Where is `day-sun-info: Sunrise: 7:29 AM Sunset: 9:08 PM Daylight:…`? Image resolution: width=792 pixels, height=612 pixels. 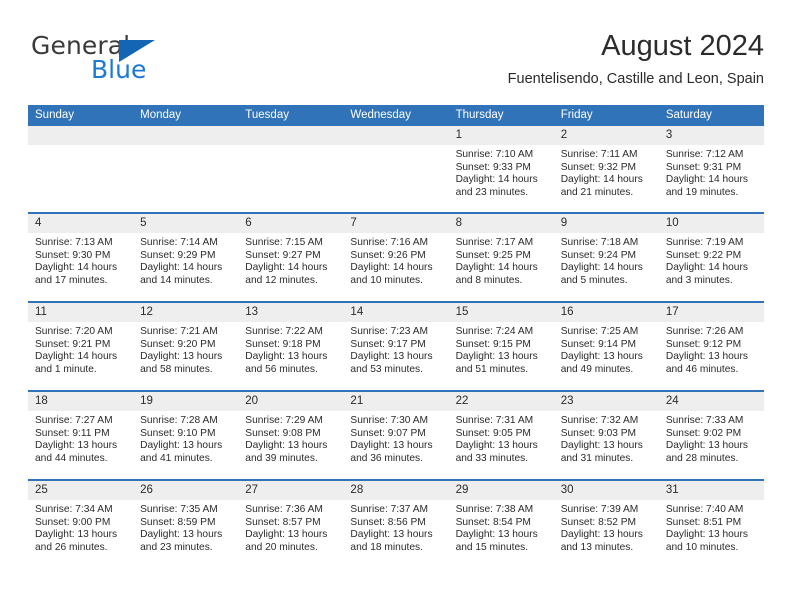
day-sun-info: Sunrise: 7:29 AM Sunset: 9:08 PM Daylight:… is located at coordinates (290, 438).